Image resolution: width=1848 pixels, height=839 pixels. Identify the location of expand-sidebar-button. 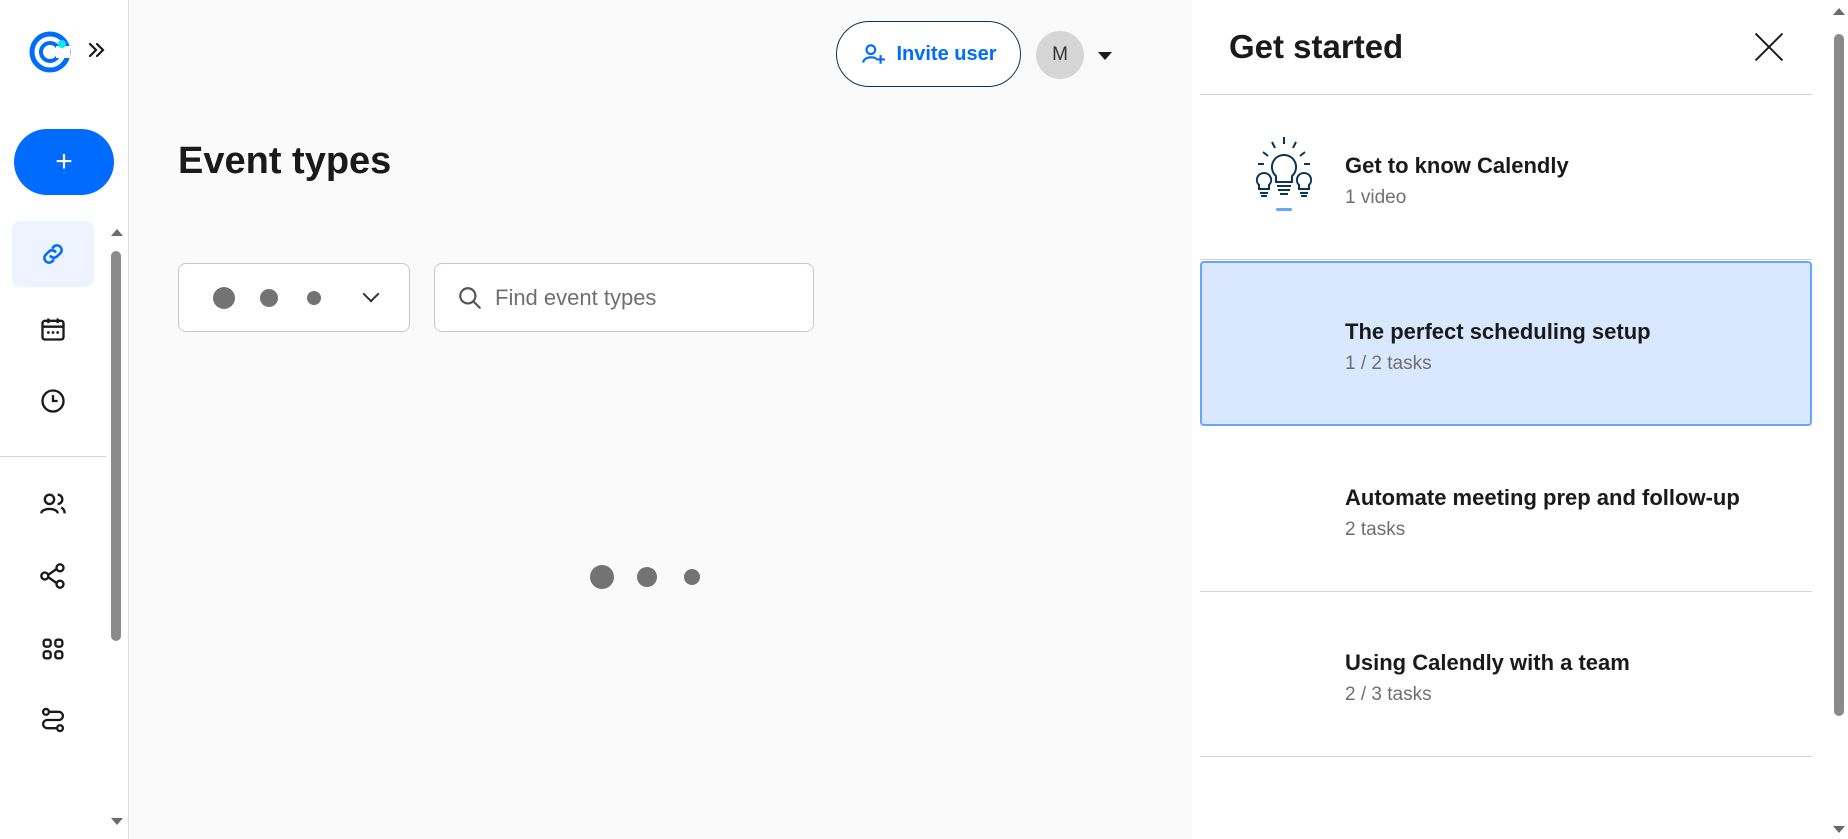
(97, 50).